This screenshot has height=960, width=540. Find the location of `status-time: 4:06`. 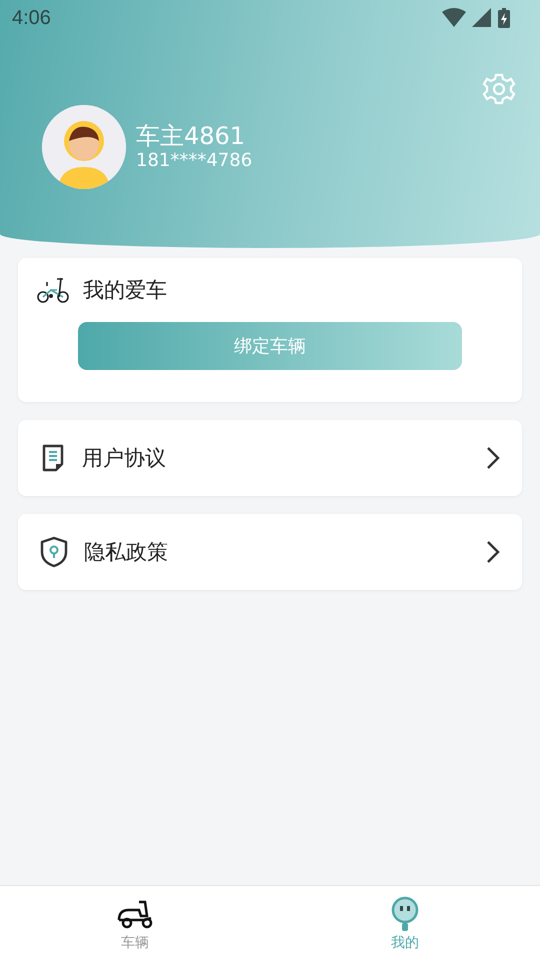

status-time: 4:06 is located at coordinates (31, 18).